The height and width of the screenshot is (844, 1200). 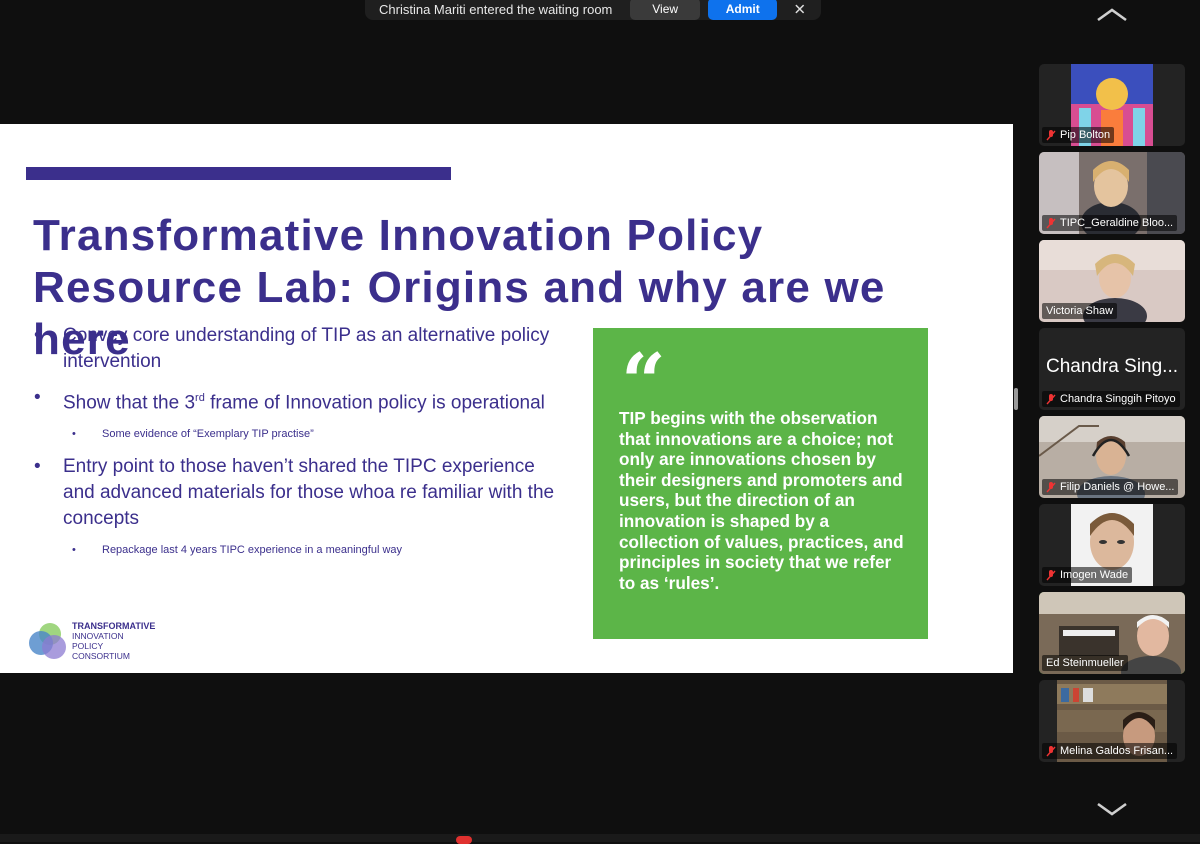 What do you see at coordinates (1112, 281) in the screenshot?
I see `participant-tile-victoria-shaw: Victoria Shaw` at bounding box center [1112, 281].